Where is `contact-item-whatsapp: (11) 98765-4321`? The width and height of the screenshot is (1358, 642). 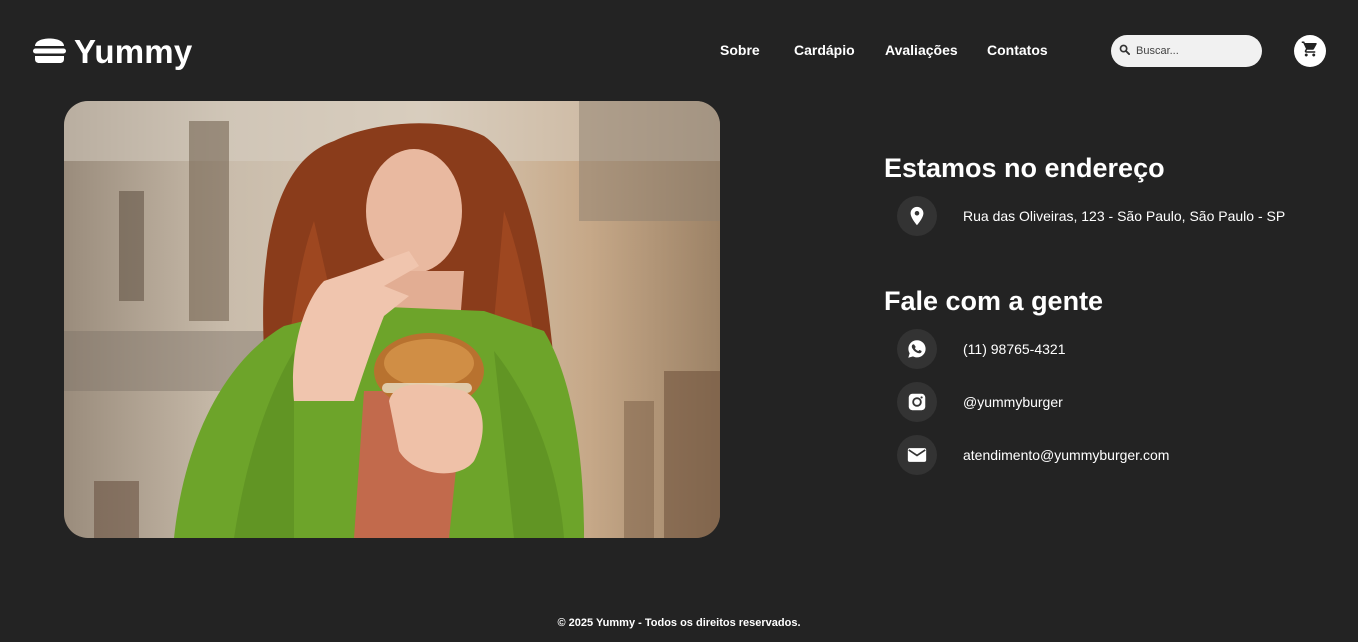
contact-item-whatsapp: (11) 98765-4321 is located at coordinates (981, 349).